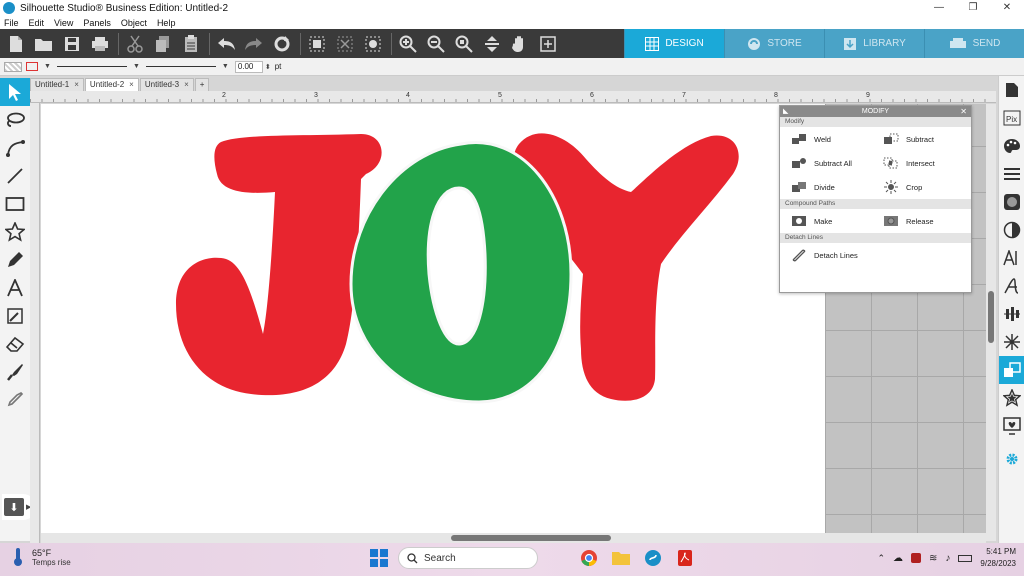 This screenshot has height=576, width=1024. I want to click on tab-send: SEND, so click(974, 43).